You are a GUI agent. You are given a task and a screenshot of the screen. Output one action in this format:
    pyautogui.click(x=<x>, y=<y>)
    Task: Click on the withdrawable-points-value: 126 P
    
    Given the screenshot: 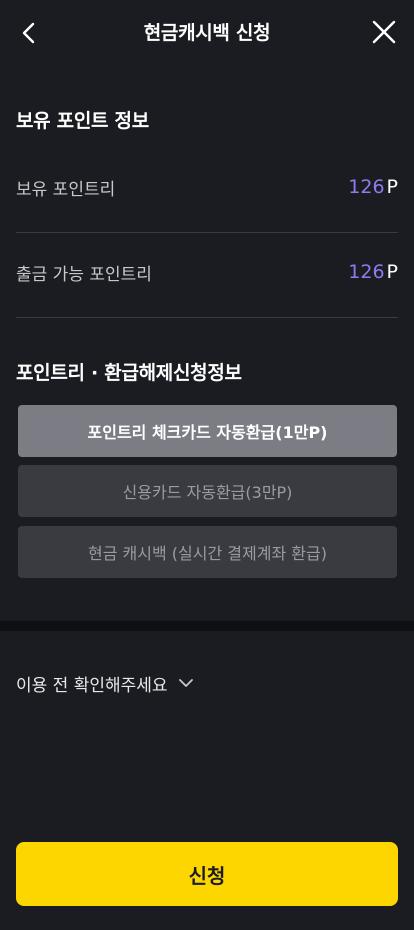 What is the action you would take?
    pyautogui.click(x=373, y=272)
    